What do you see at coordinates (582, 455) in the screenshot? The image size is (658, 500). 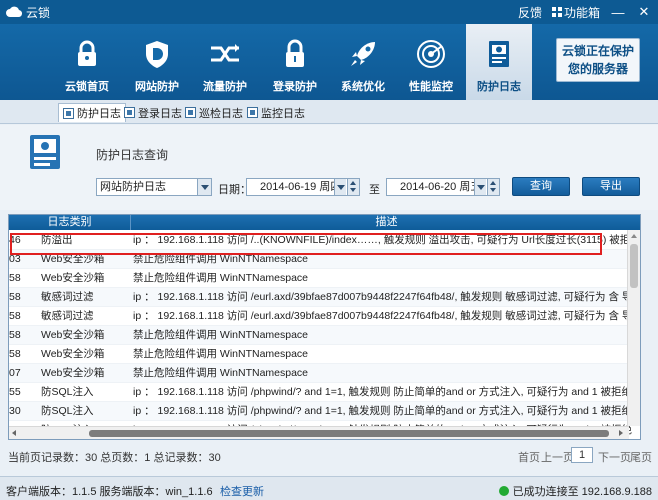 I see `page-input: 1` at bounding box center [582, 455].